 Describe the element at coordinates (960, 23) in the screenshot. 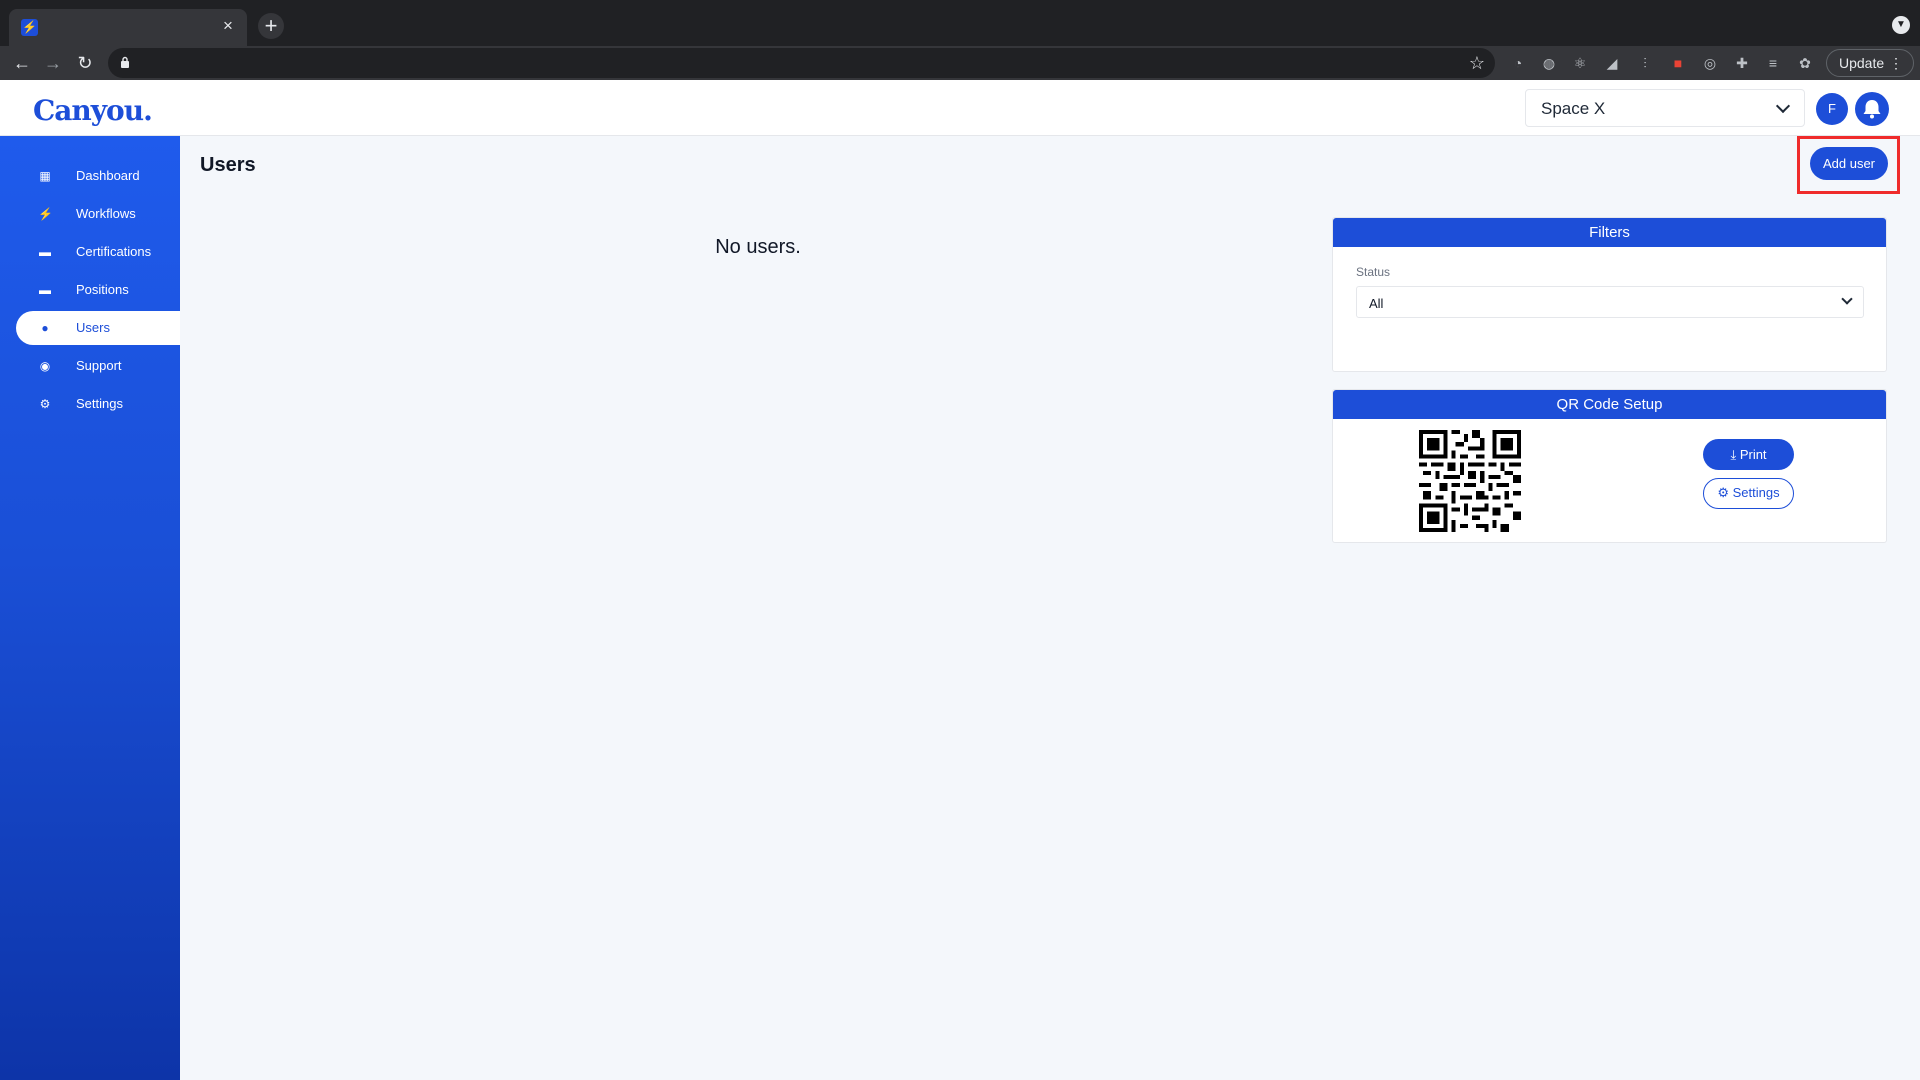

I see `browser-tab-bar: ⚡ × + ▼` at that location.